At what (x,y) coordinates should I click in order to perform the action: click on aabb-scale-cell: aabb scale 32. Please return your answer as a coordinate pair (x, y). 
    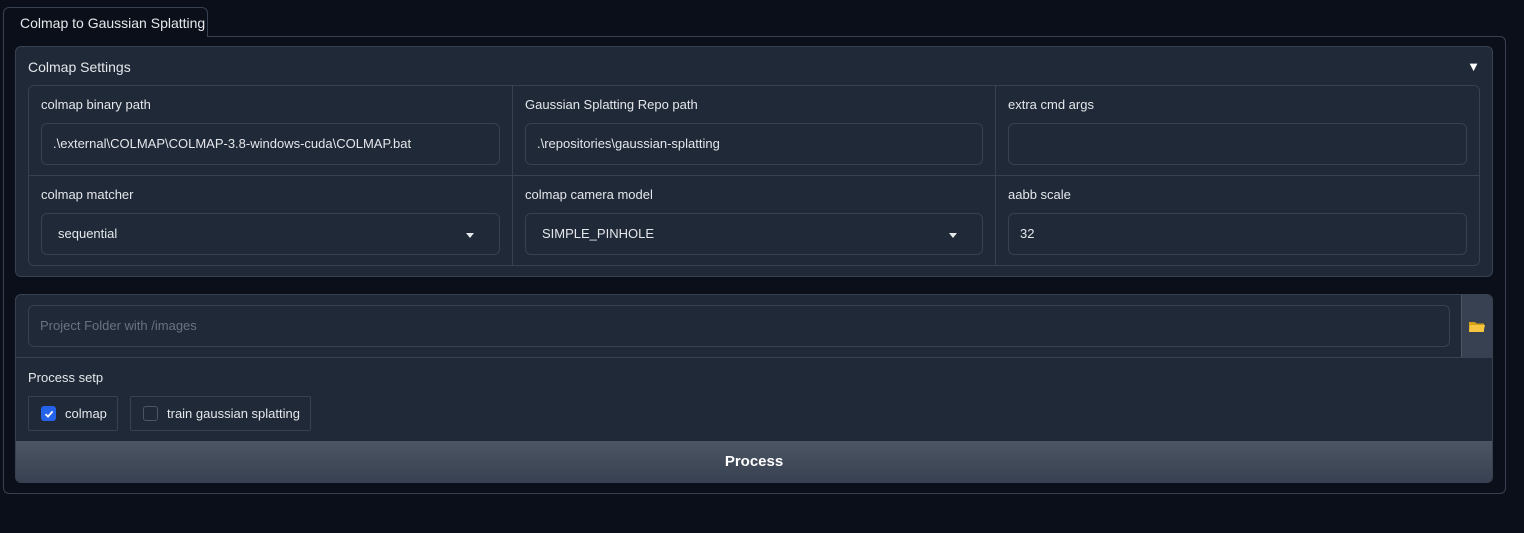
    Looking at the image, I should click on (1237, 220).